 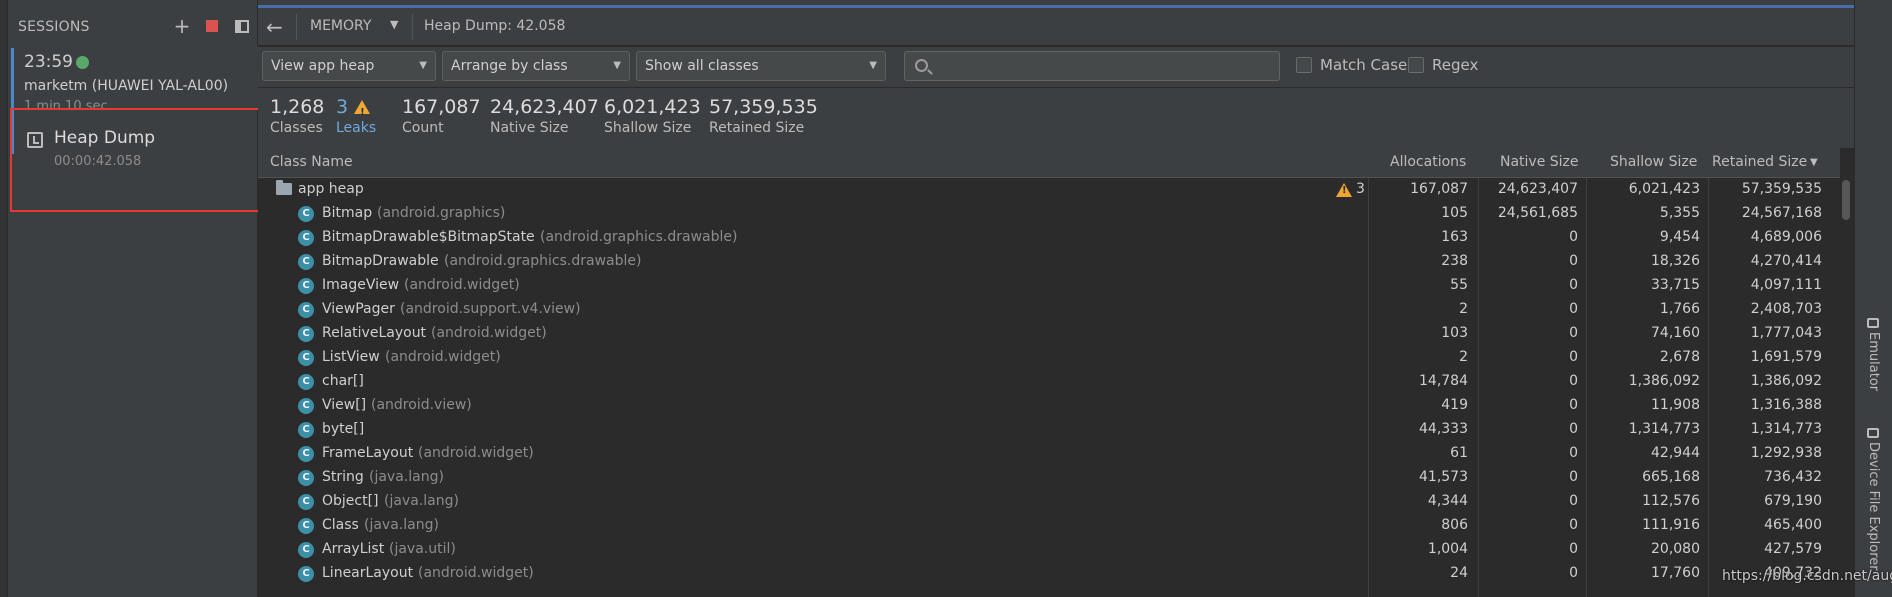 I want to click on warning-icon, so click(x=362, y=112).